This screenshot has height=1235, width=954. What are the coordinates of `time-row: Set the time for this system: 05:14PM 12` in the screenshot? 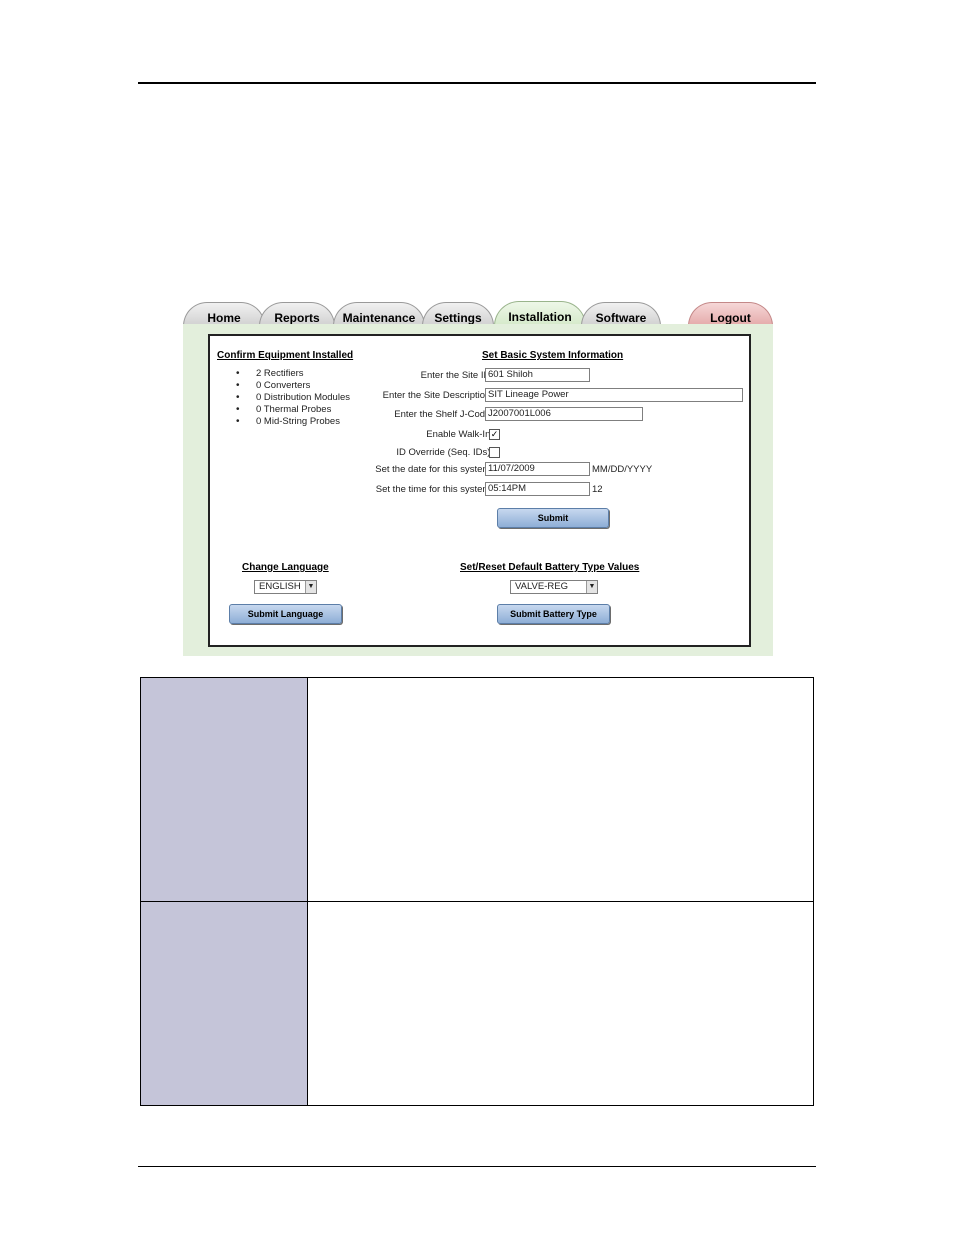 It's located at (481, 490).